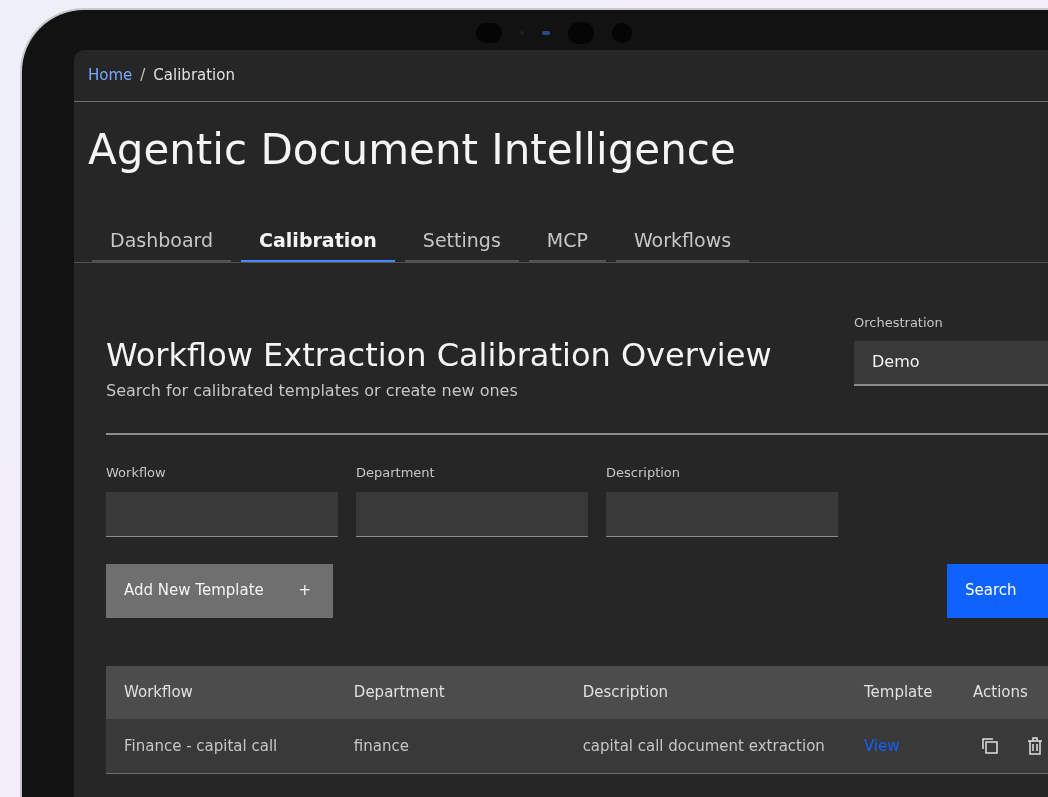 The height and width of the screenshot is (797, 1048). Describe the element at coordinates (997, 590) in the screenshot. I see `search-button: Search` at that location.